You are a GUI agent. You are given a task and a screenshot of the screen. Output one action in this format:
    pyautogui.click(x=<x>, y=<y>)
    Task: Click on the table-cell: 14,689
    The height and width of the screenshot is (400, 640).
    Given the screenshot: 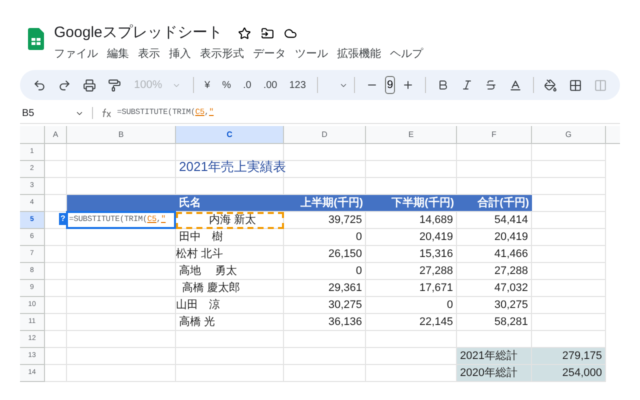 What is the action you would take?
    pyautogui.click(x=411, y=220)
    